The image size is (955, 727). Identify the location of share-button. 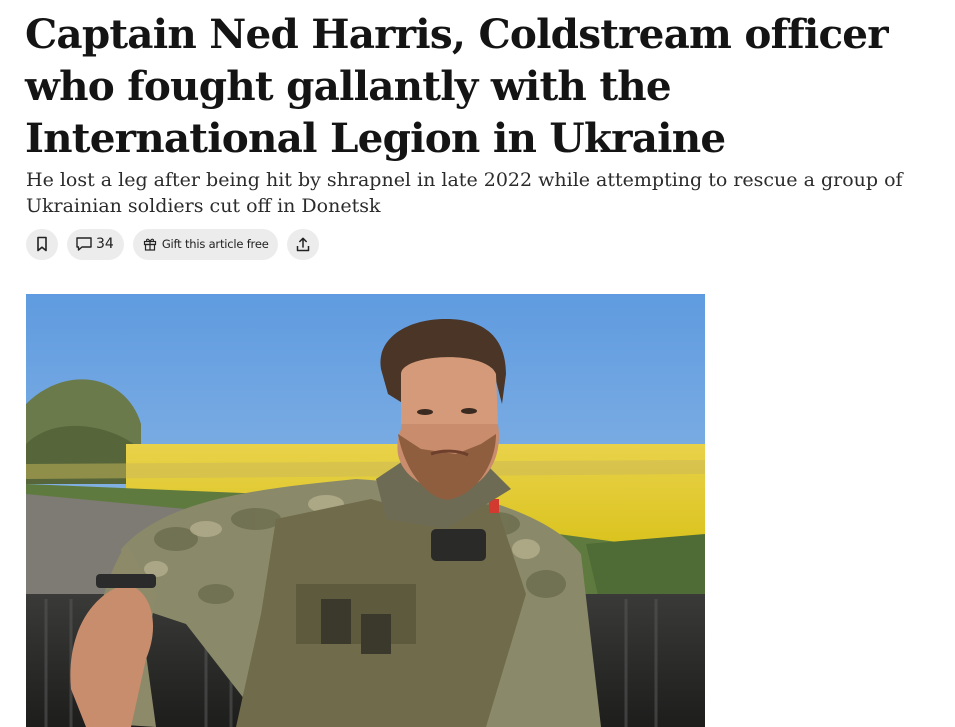
(302, 244).